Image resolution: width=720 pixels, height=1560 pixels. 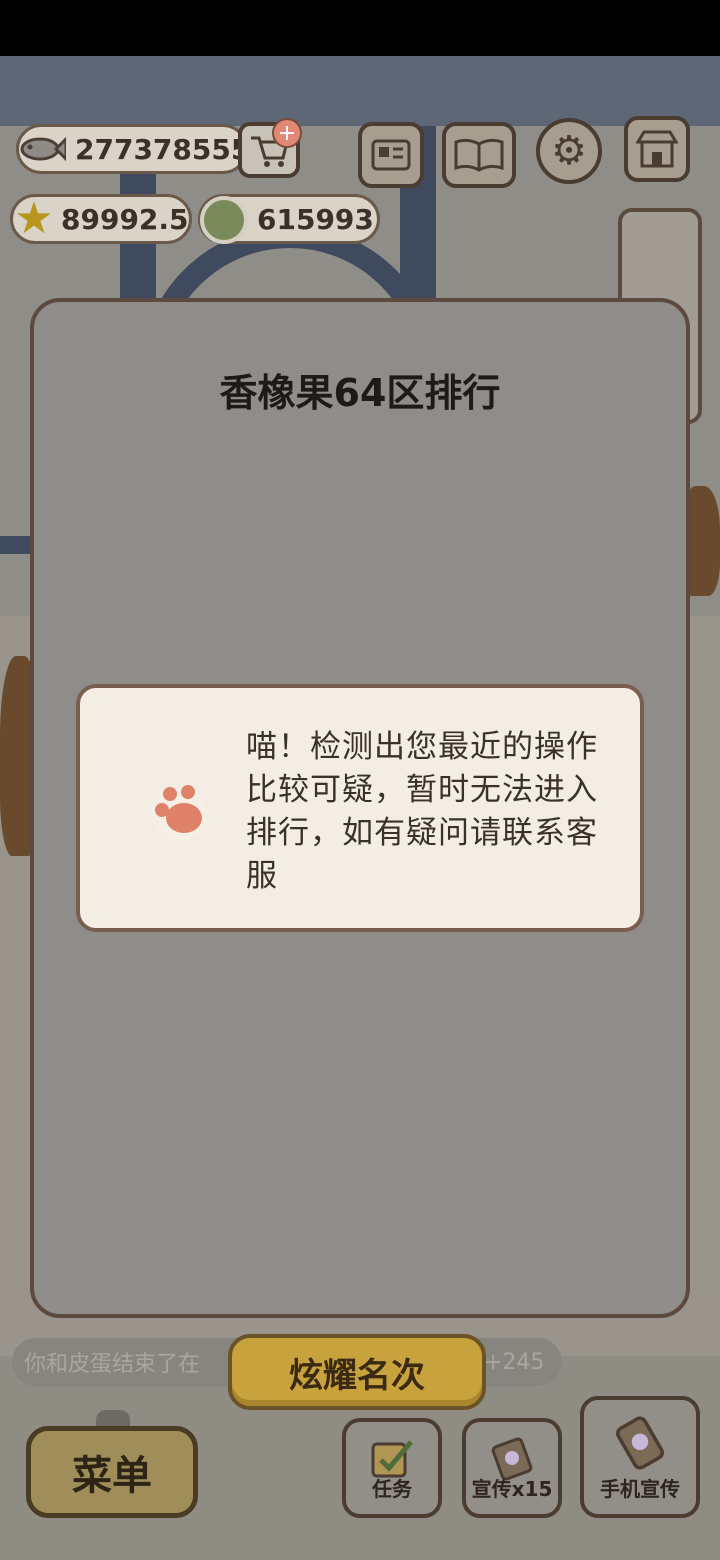 What do you see at coordinates (422, 811) in the screenshot?
I see `notice-message: 喵！检测出您最近的操作比较可疑，暂时无法进入排行，如有疑问请联系客服` at bounding box center [422, 811].